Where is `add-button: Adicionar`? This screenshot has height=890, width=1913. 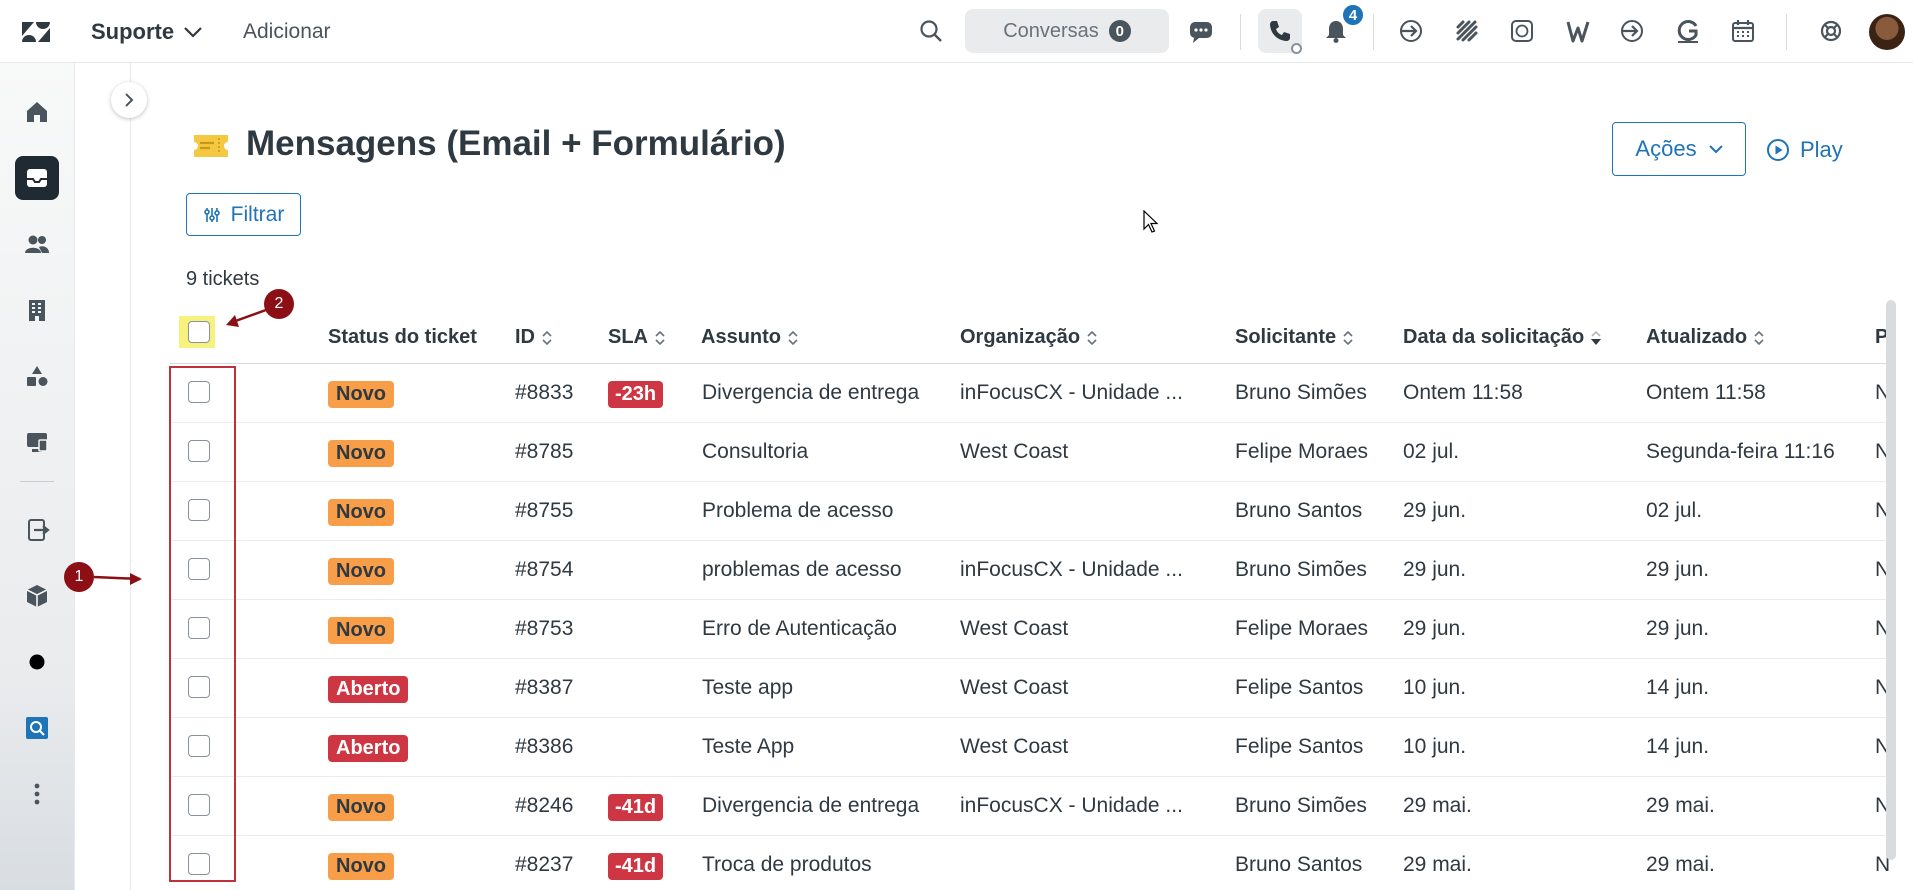 add-button: Adicionar is located at coordinates (287, 32).